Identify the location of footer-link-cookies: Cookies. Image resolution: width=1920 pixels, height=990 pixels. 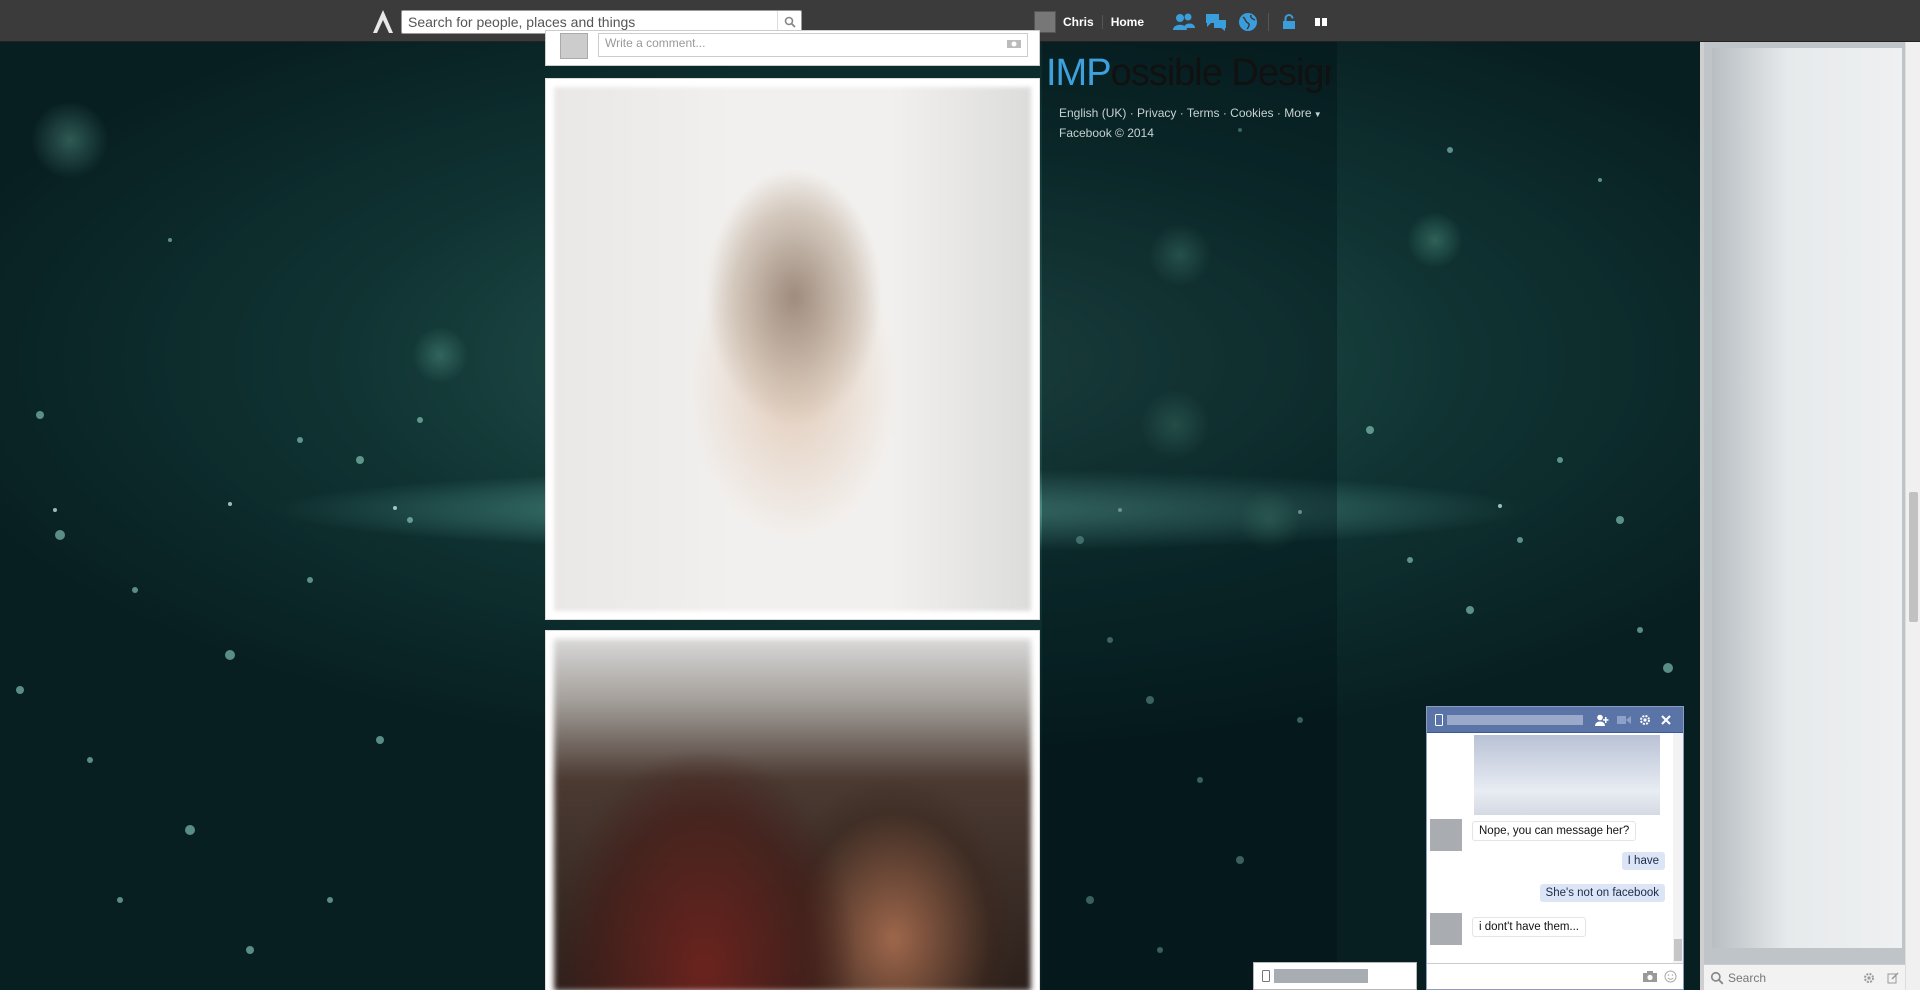
(1251, 113).